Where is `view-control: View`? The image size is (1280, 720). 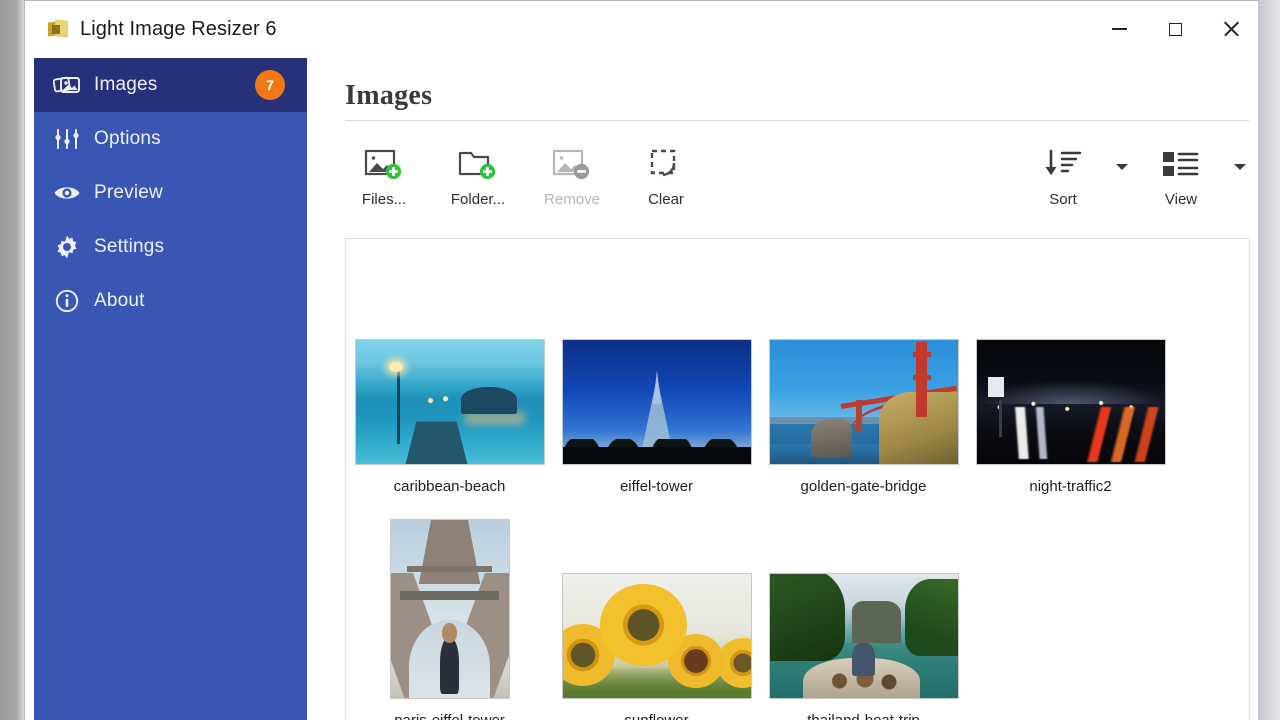
view-control: View is located at coordinates (1193, 178).